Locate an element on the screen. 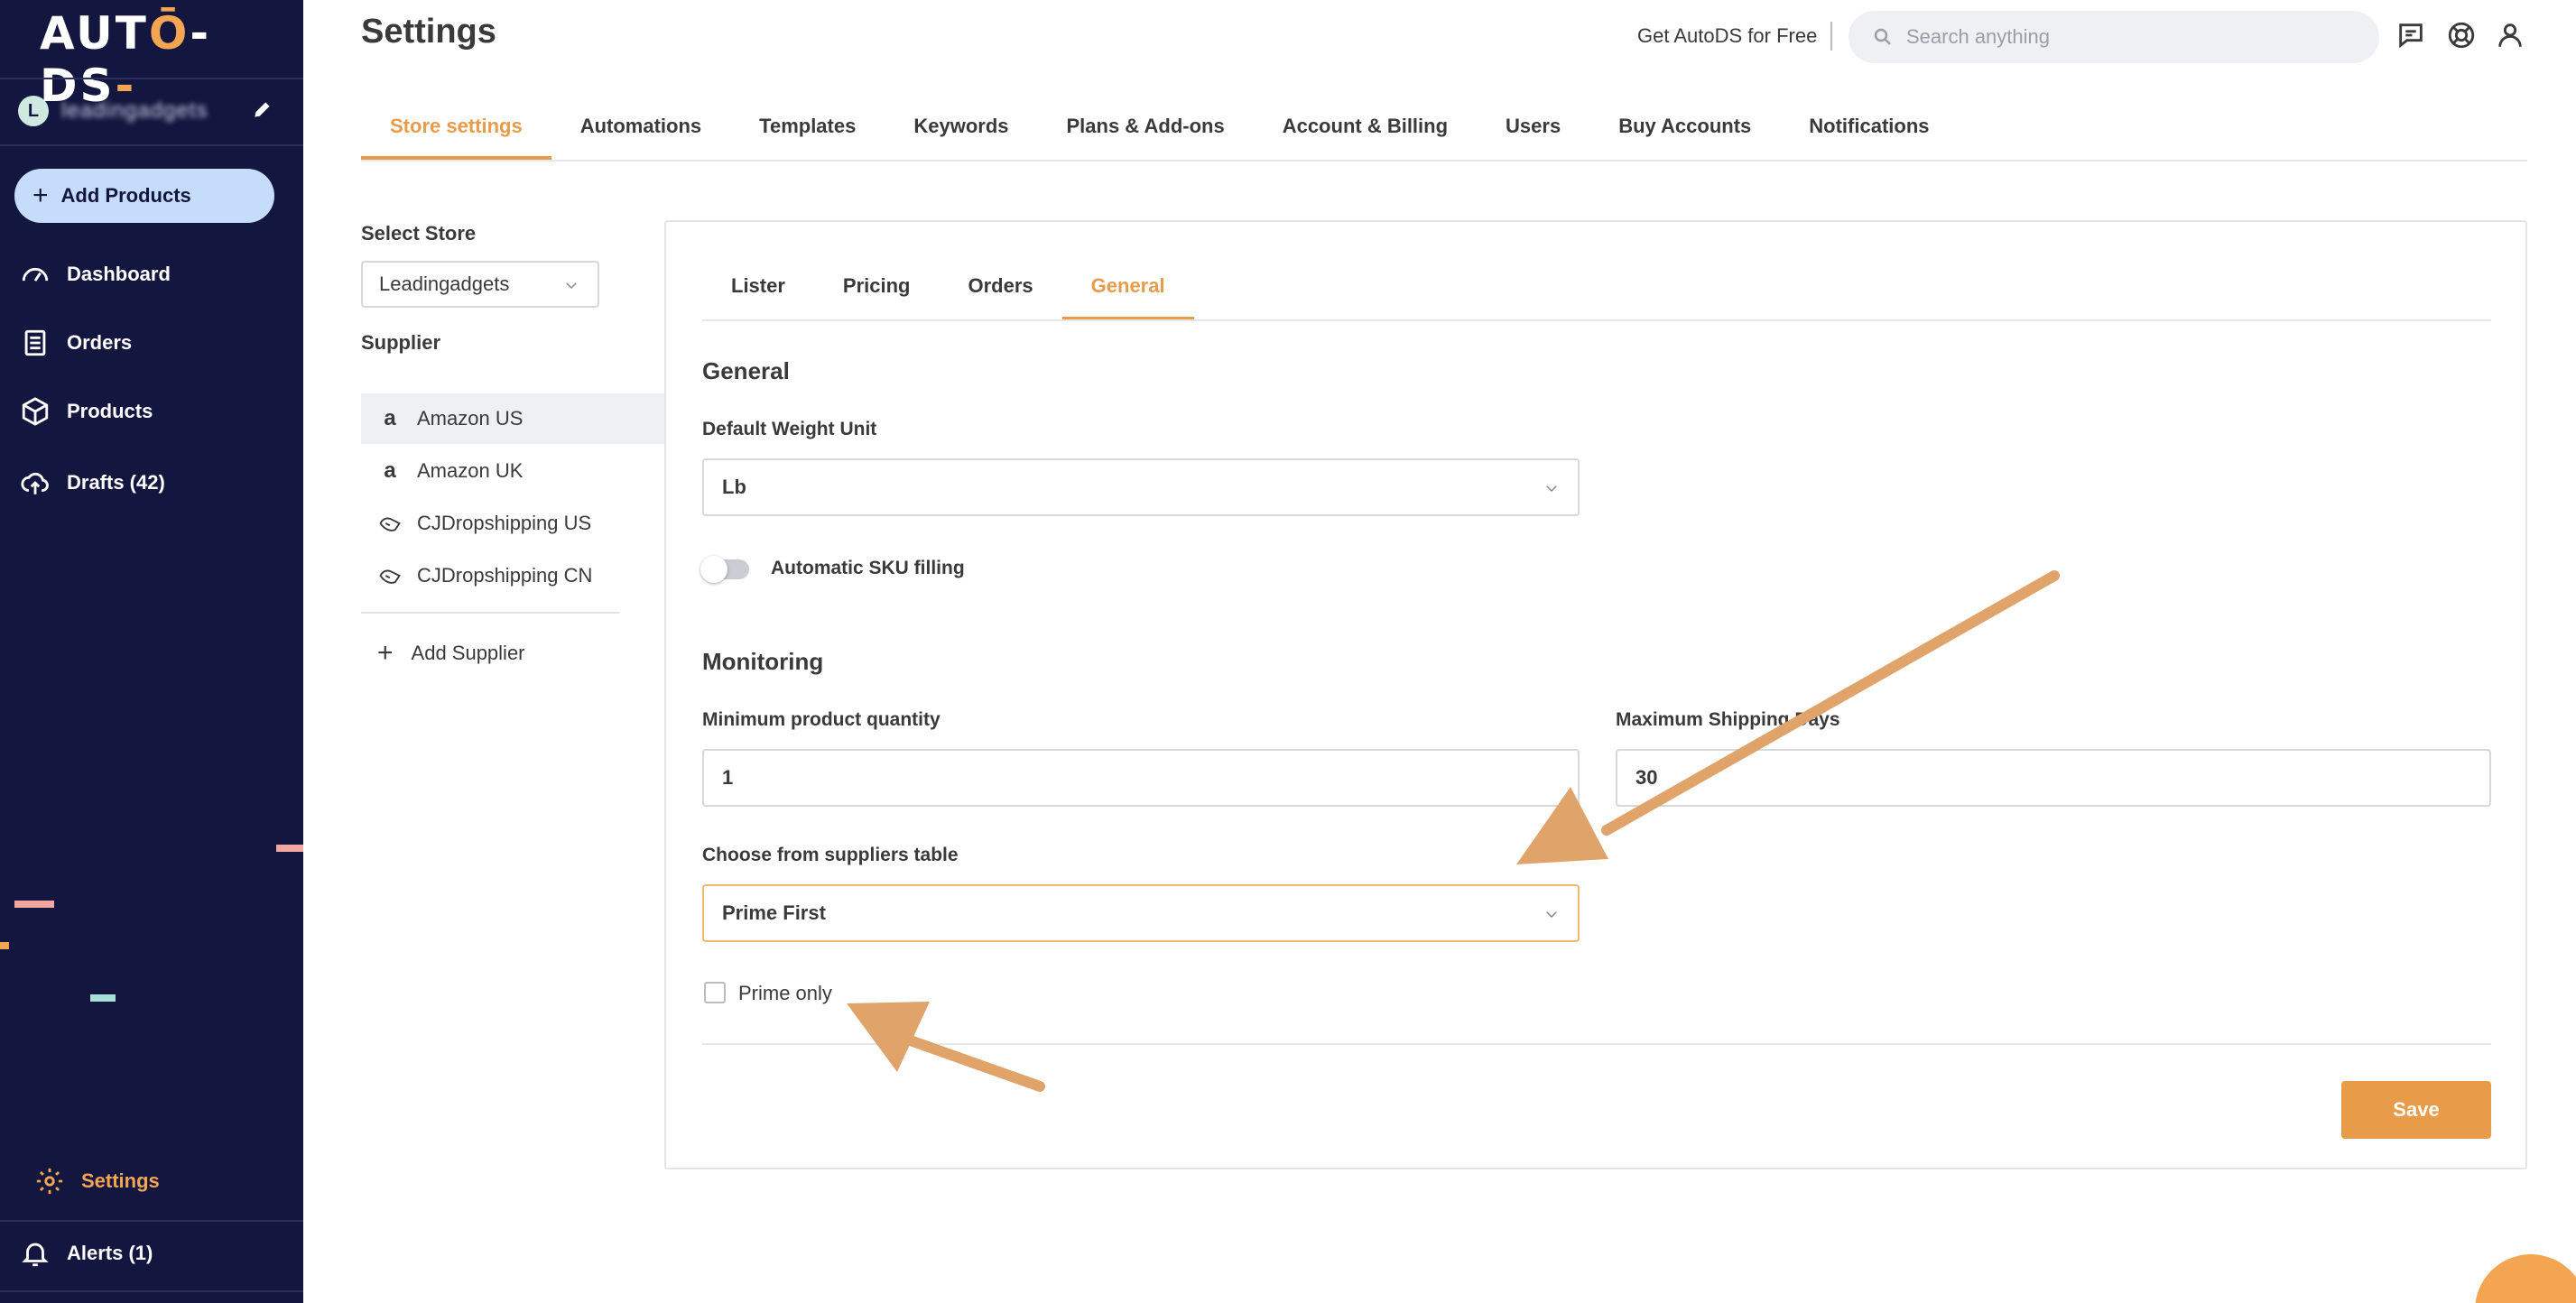 This screenshot has height=1303, width=2576. get-autods-link: Get AutoDS for Free is located at coordinates (1727, 36).